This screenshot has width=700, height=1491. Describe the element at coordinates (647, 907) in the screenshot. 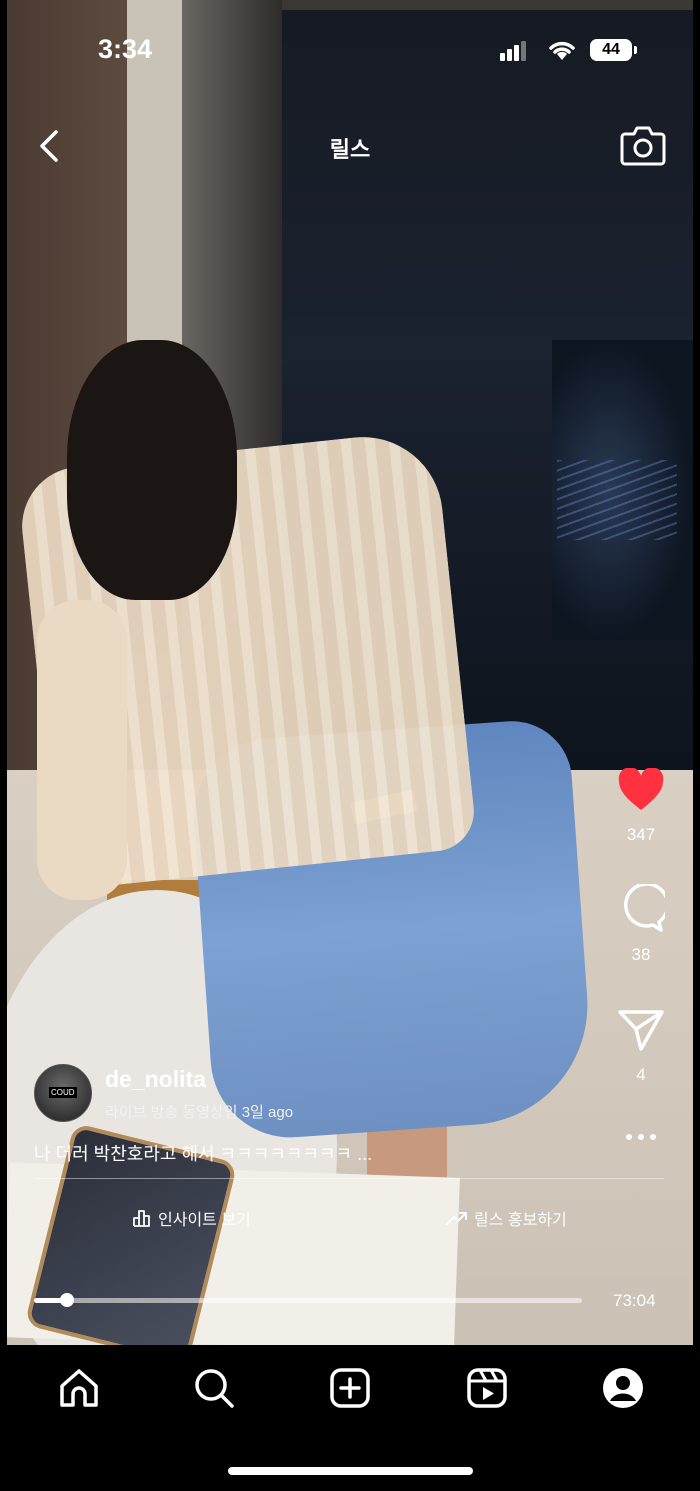

I see `comment-bubble-icon` at that location.